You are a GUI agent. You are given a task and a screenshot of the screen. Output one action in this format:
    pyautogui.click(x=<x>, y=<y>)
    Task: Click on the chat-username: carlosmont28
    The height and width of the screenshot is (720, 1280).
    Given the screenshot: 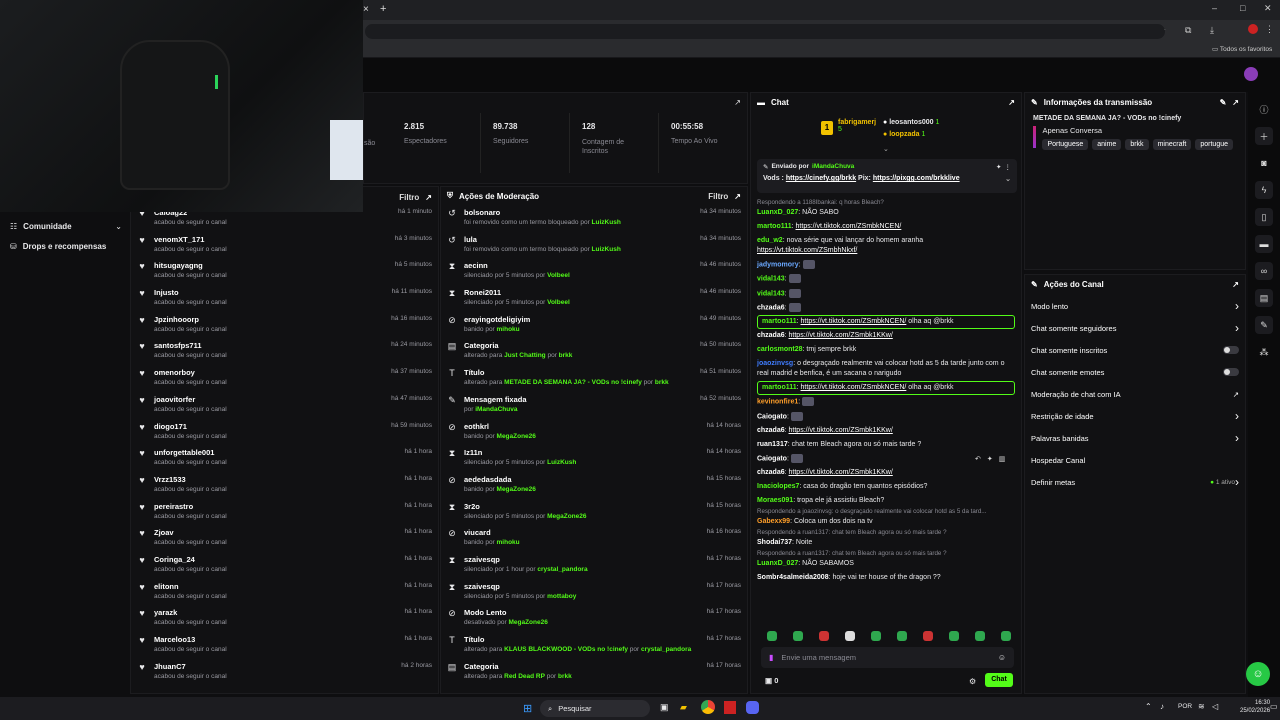 What is the action you would take?
    pyautogui.click(x=780, y=349)
    